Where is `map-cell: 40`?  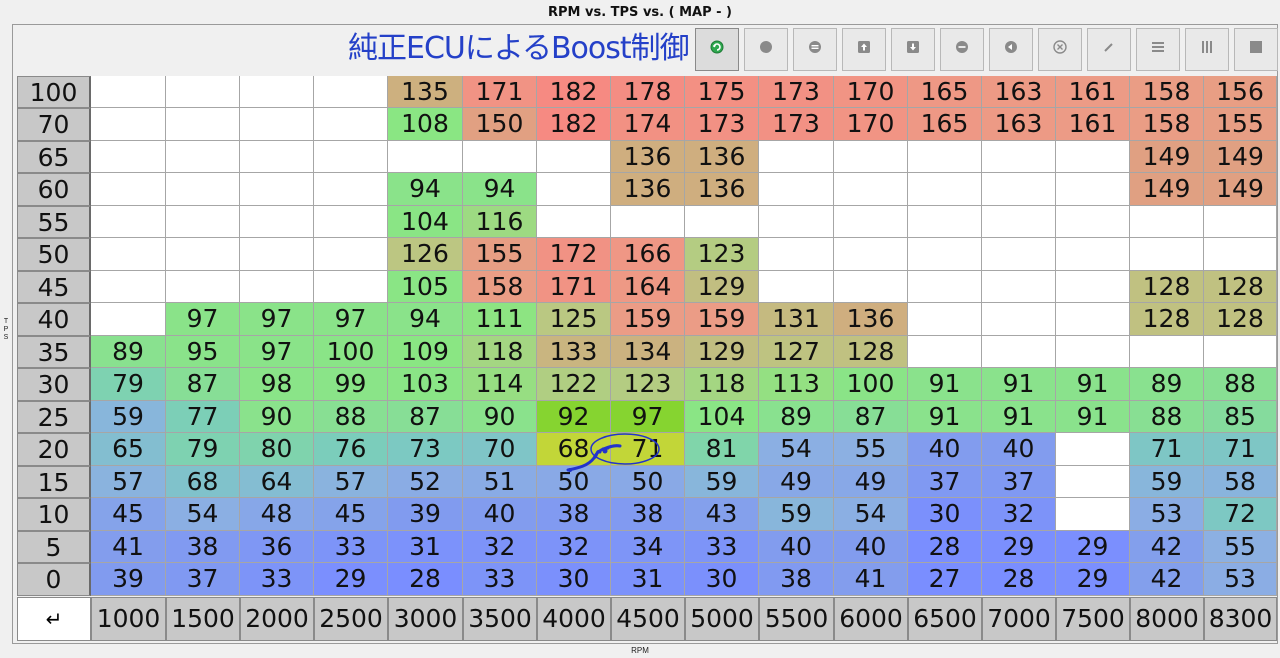
map-cell: 40 is located at coordinates (796, 547).